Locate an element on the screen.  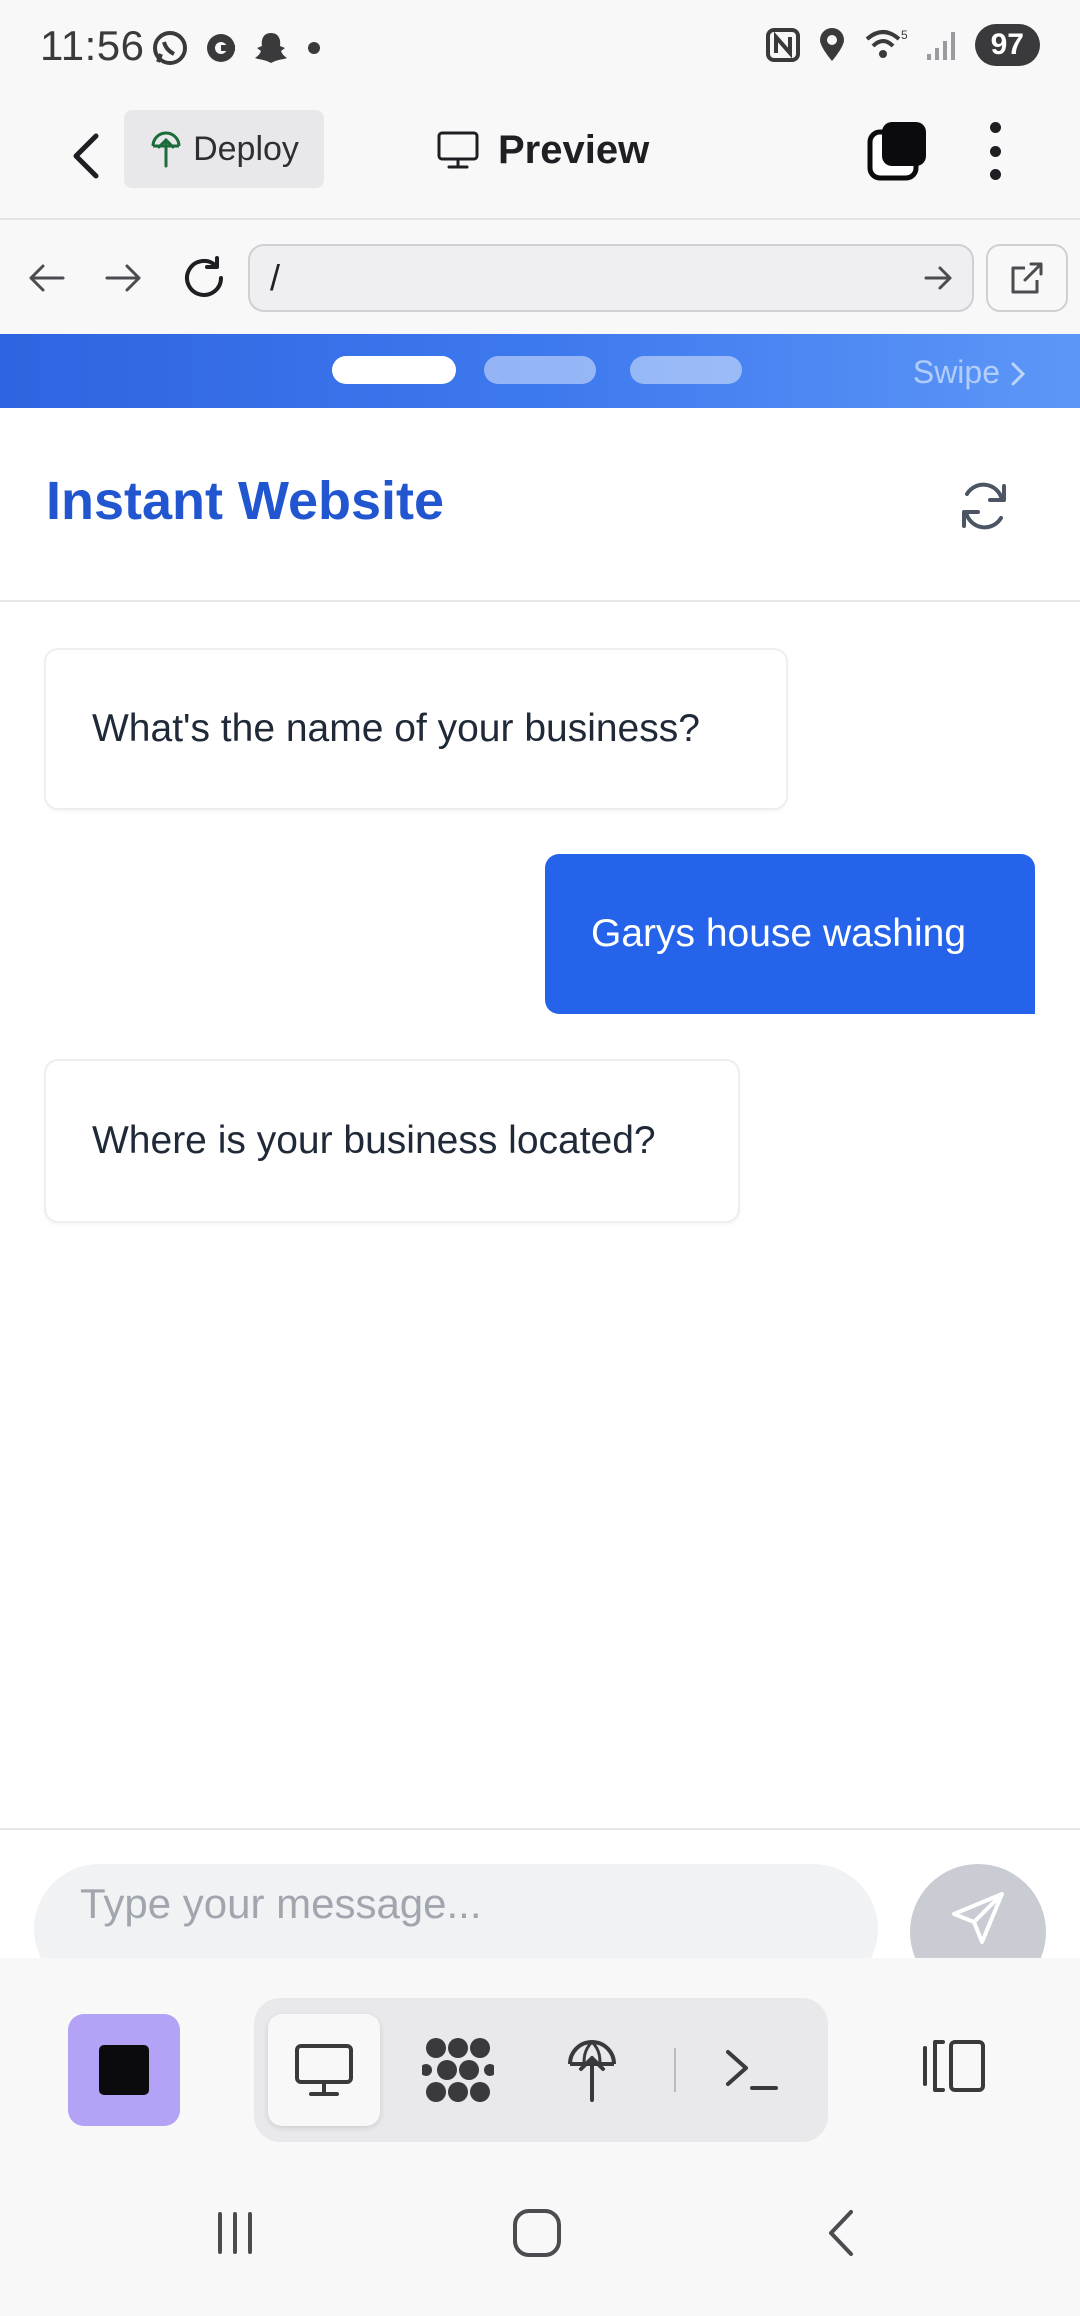
shell-mode-button is located at coordinates (752, 2070).